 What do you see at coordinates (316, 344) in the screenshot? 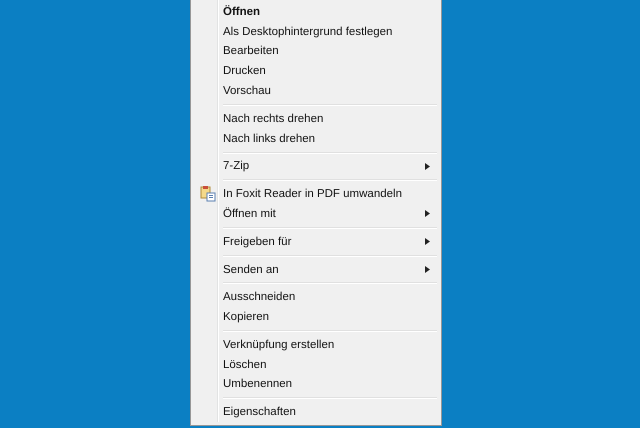
I see `menu-item: Verknüpfung erstellen` at bounding box center [316, 344].